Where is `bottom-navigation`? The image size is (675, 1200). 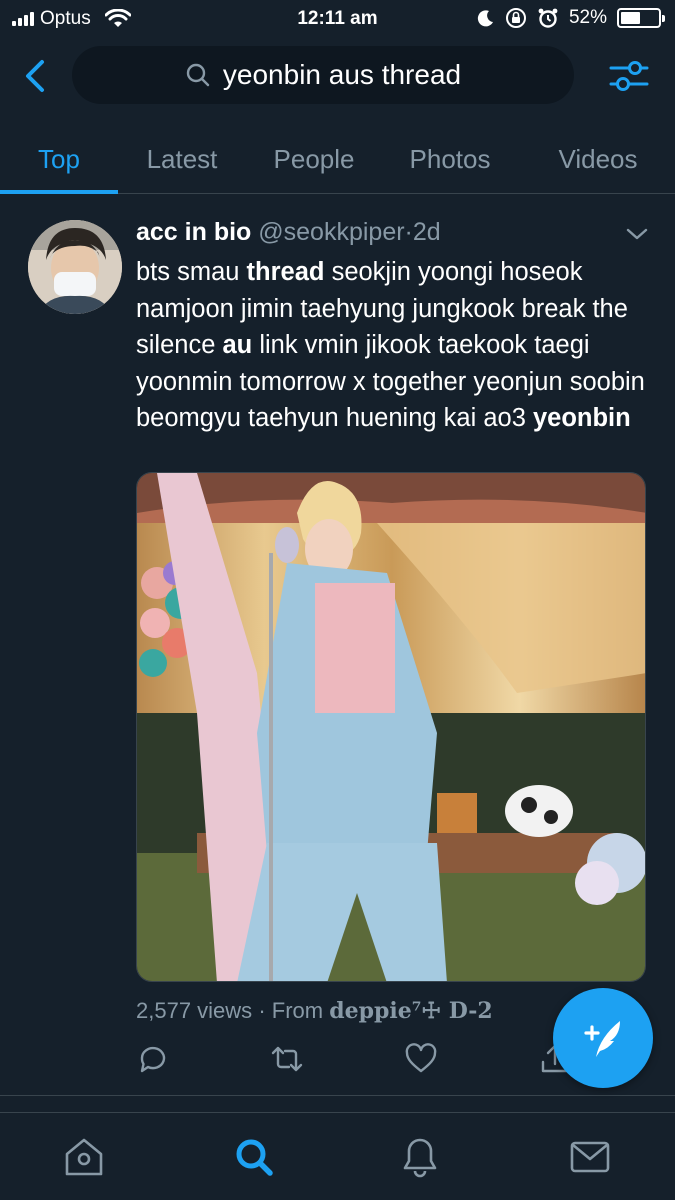
bottom-navigation is located at coordinates (337, 1156).